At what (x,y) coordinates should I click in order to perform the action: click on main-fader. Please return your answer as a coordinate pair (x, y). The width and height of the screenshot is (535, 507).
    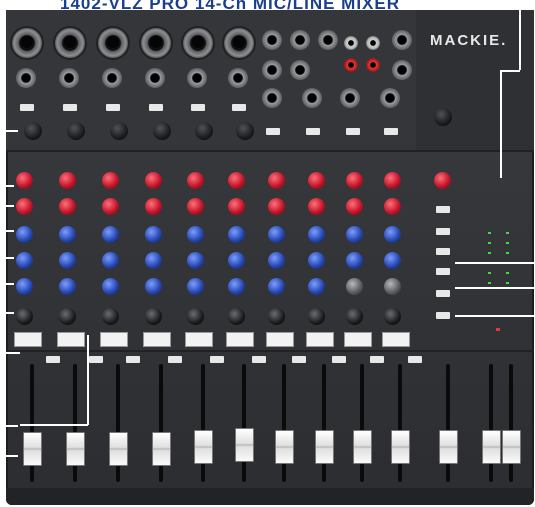
    Looking at the image, I should click on (448, 447).